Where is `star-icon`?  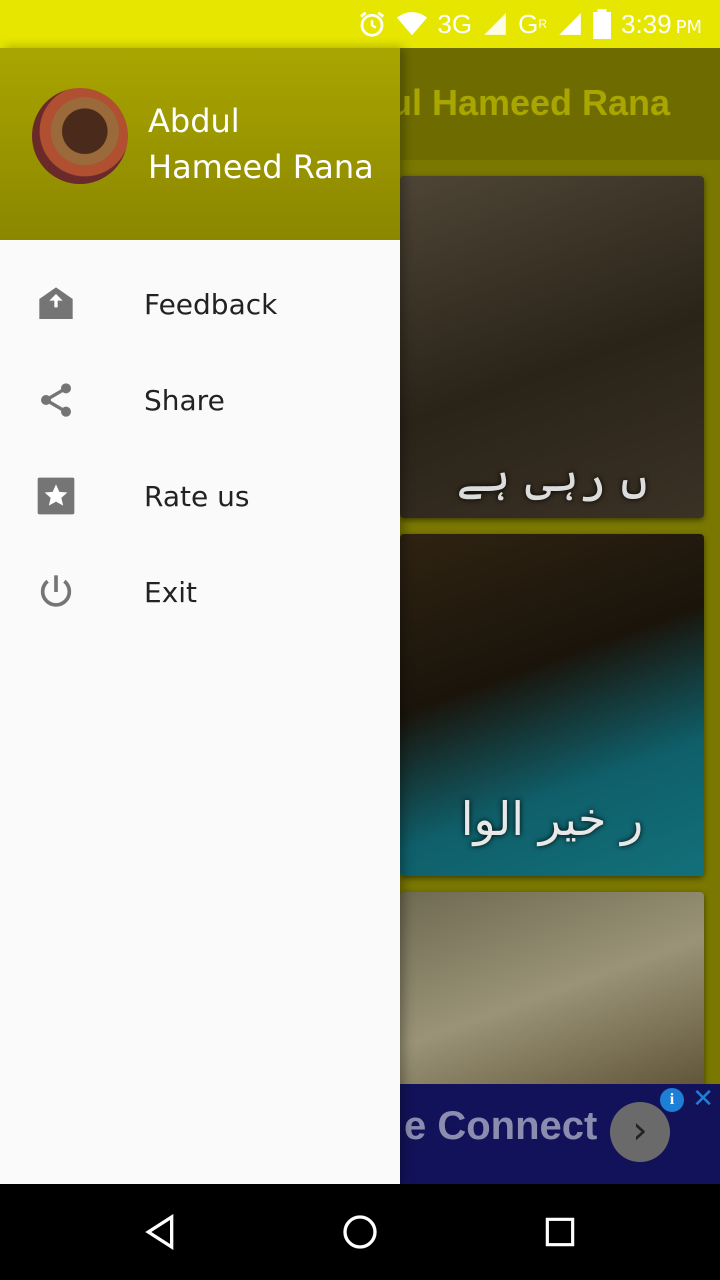 star-icon is located at coordinates (56, 496).